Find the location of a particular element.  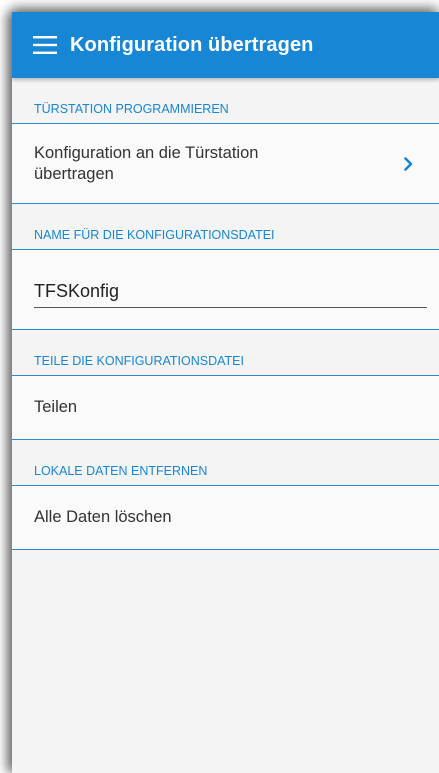

chevron-right-icon is located at coordinates (408, 163).